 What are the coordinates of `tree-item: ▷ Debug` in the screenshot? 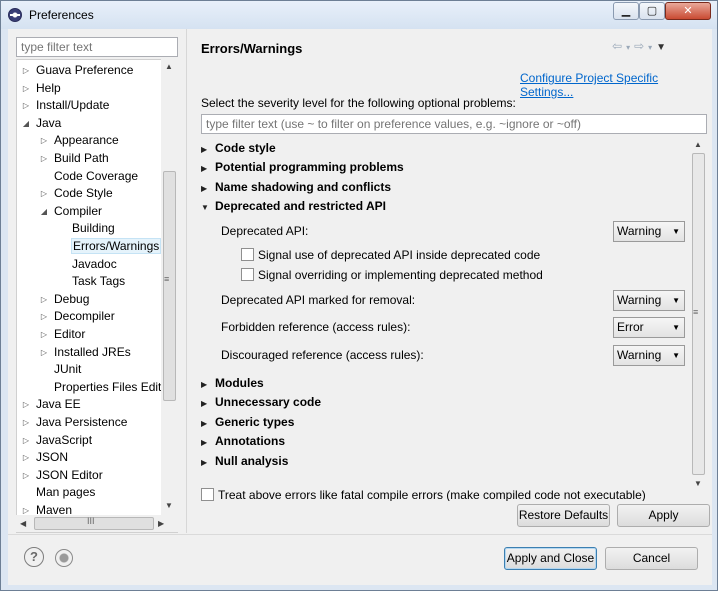 It's located at (64, 299).